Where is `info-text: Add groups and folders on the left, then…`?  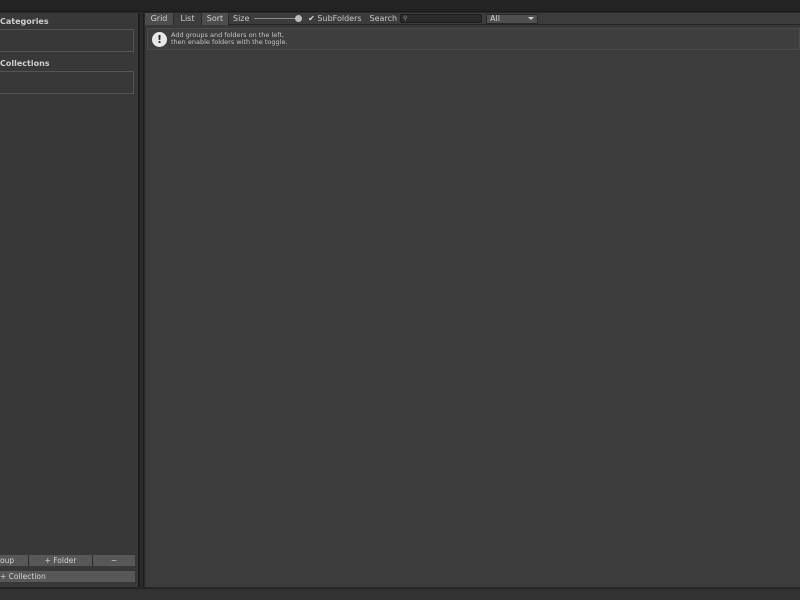
info-text: Add groups and folders on the left, then… is located at coordinates (229, 39).